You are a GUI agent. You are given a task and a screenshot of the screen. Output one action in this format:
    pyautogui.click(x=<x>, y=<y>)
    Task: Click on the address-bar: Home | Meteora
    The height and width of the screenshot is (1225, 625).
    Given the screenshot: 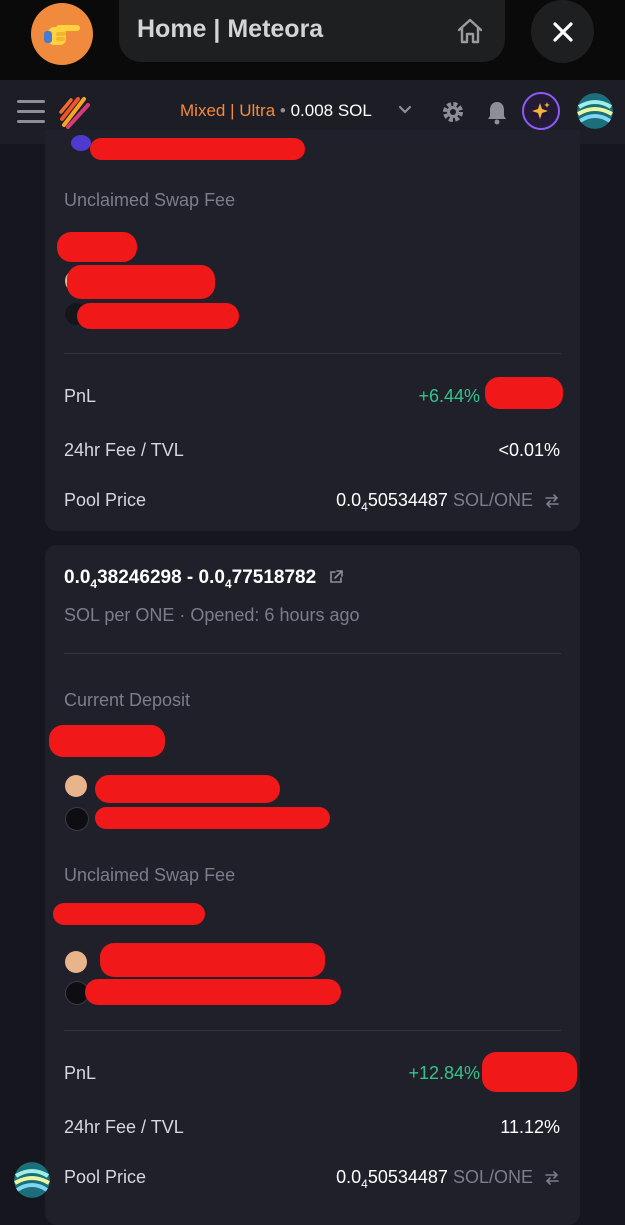 What is the action you would take?
    pyautogui.click(x=312, y=31)
    